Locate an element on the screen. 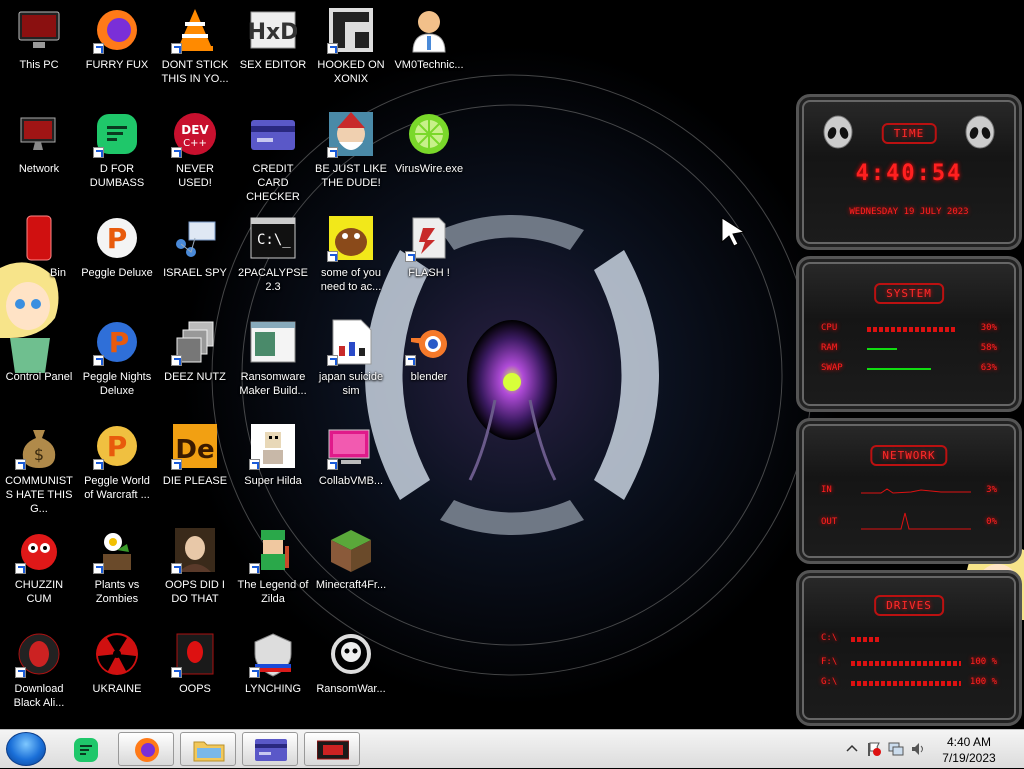 The image size is (1024, 769). desktop-icon-sex-editor: HxD SEX EDITOR is located at coordinates (273, 50).